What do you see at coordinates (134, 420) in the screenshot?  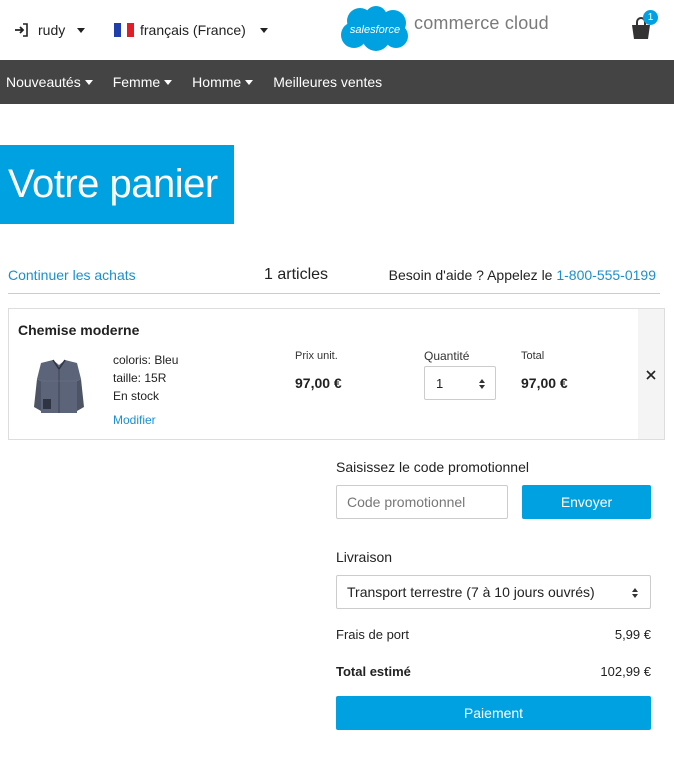 I see `modify-link: Modifier` at bounding box center [134, 420].